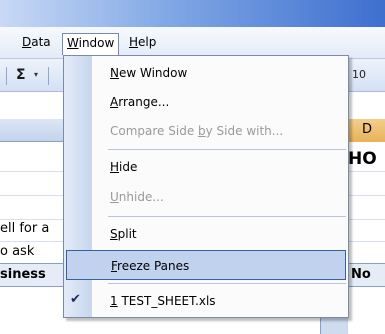 This screenshot has width=385, height=334. I want to click on menu-window-label: indow, so click(96, 43).